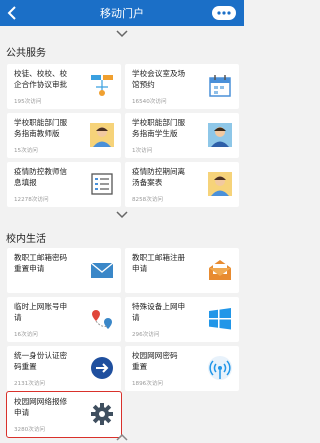  I want to click on card-visits: 296次访问, so click(146, 335).